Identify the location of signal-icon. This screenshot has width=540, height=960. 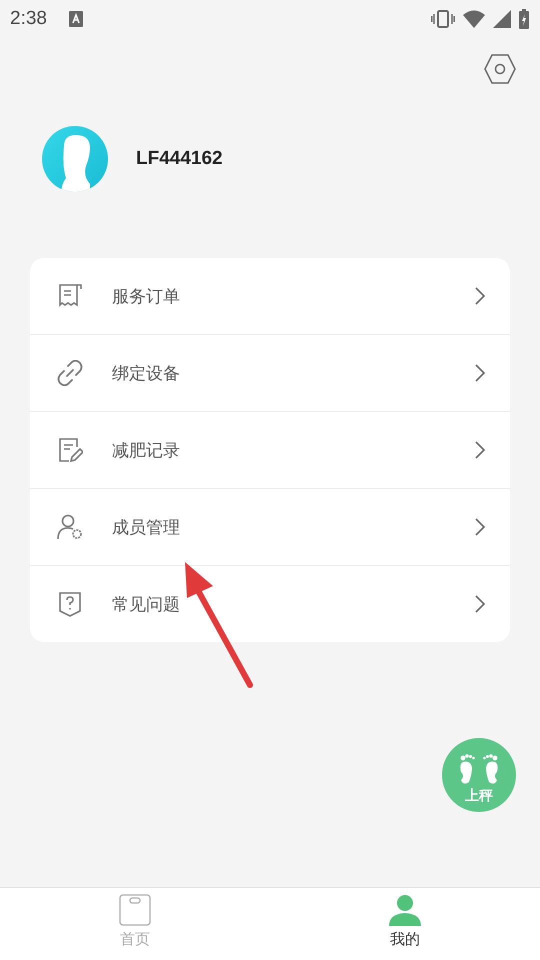
(502, 19).